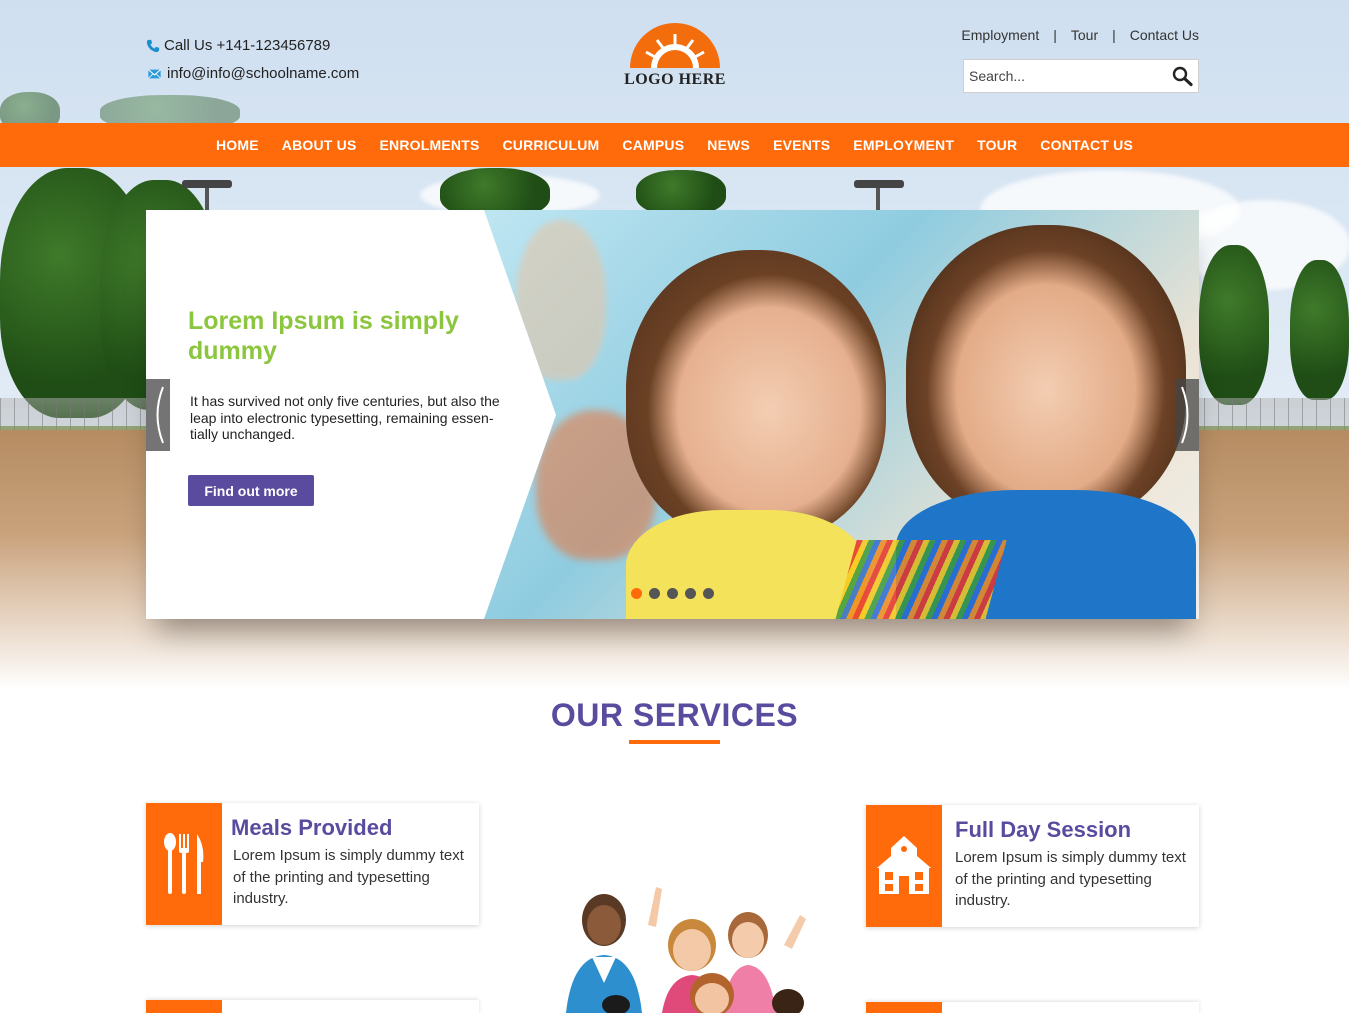  I want to click on phone-contact: Call Us +141-123456789, so click(238, 45).